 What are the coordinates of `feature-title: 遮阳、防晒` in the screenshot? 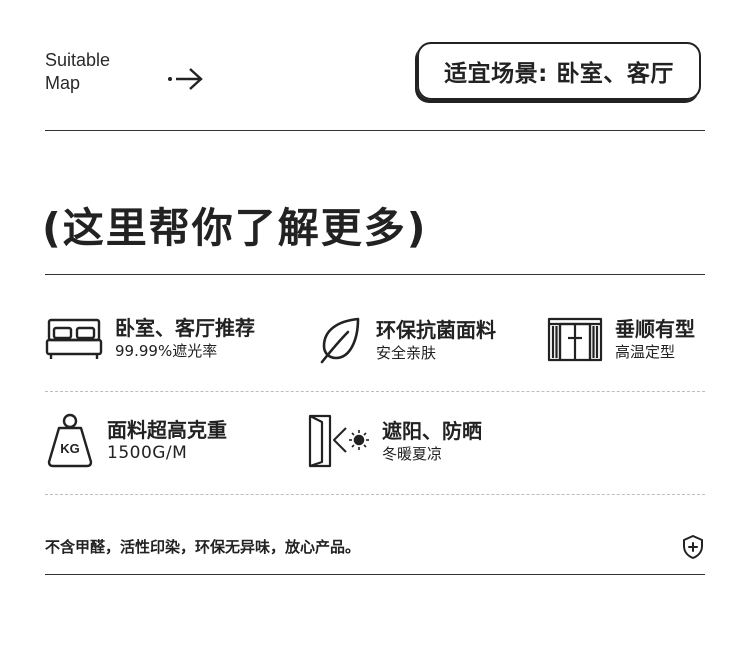 It's located at (432, 430).